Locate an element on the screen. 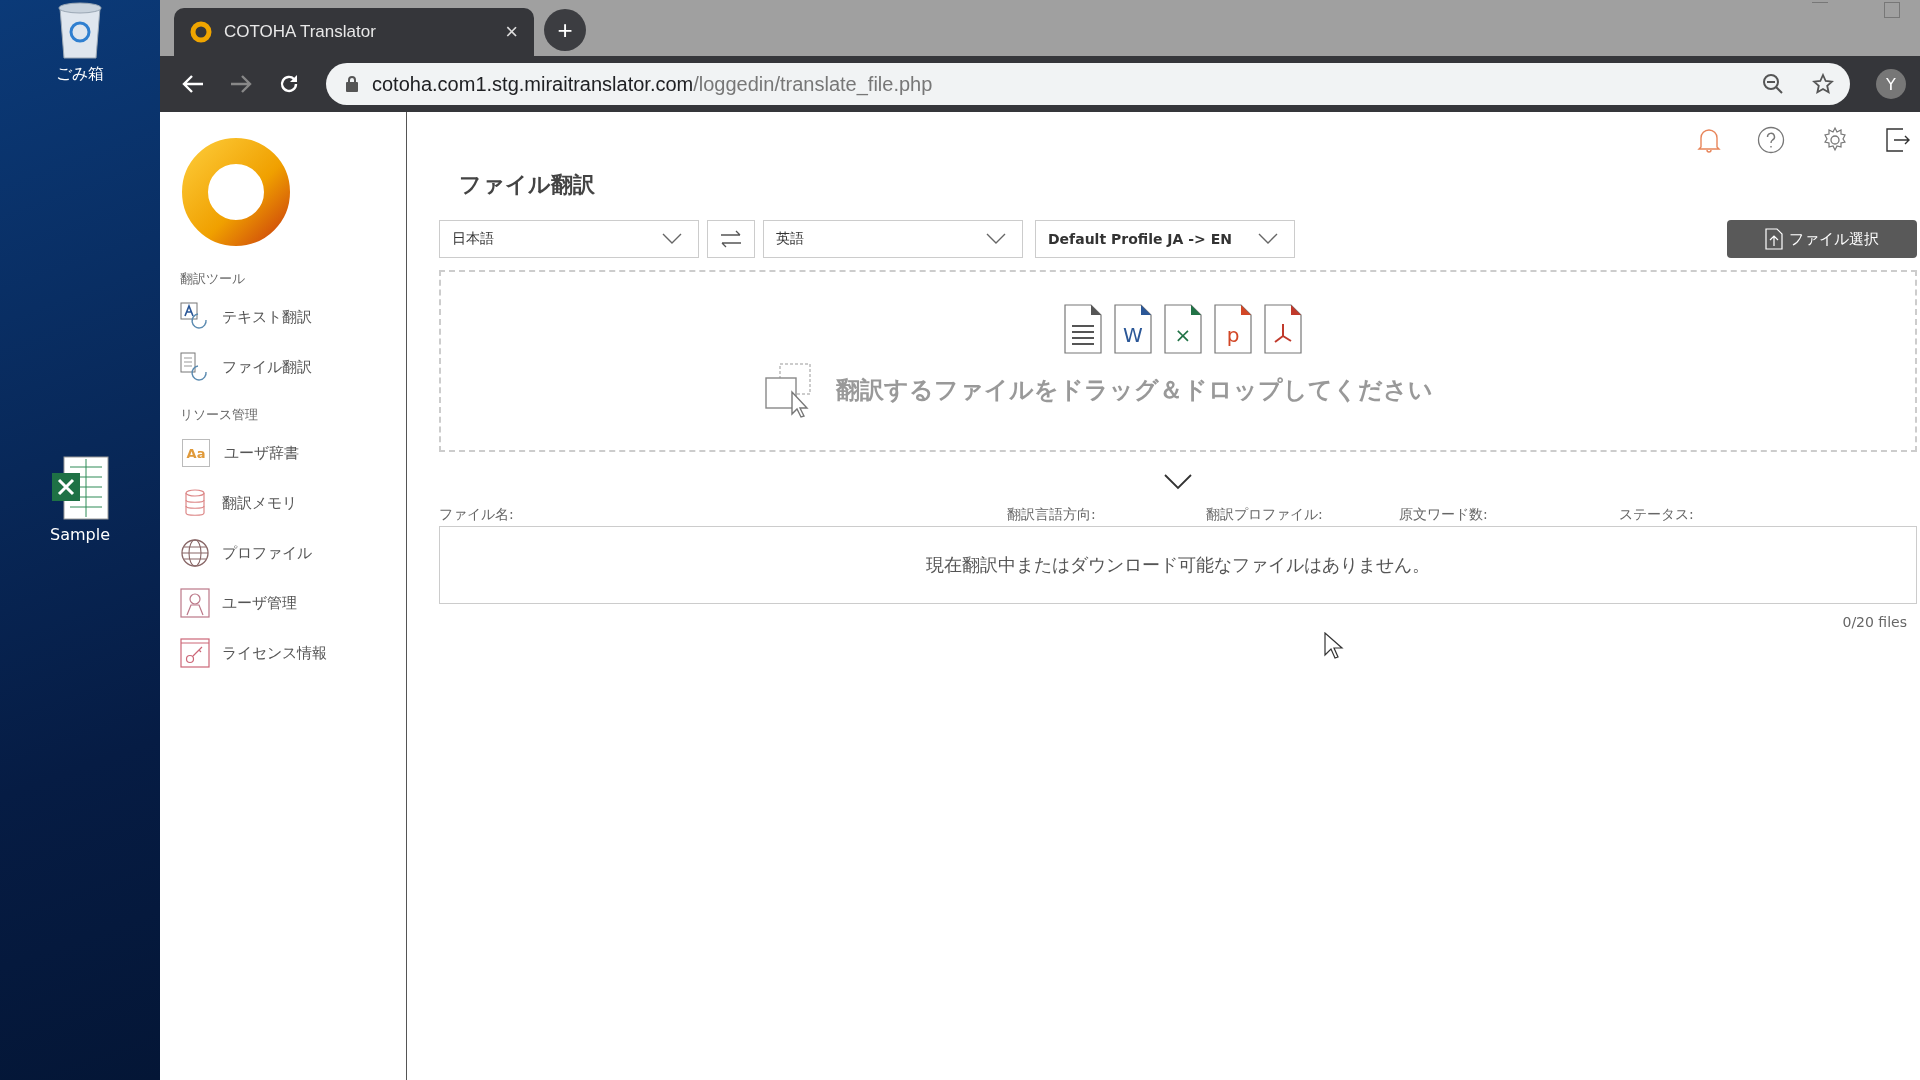  column-header: ステータス: is located at coordinates (1657, 515).